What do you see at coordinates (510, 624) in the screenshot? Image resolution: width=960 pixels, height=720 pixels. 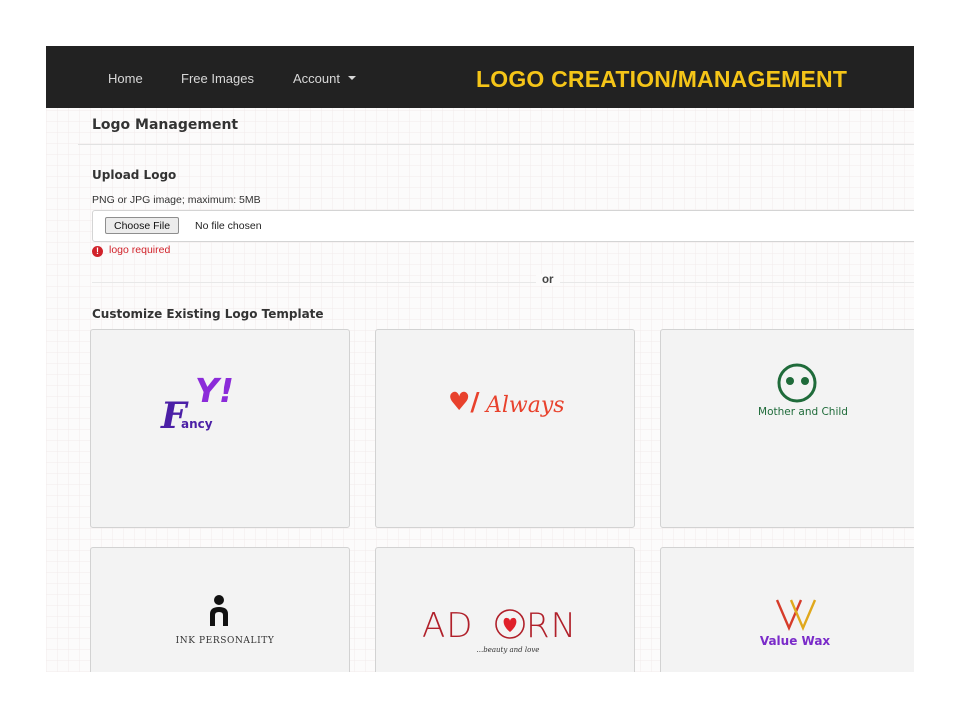 I see `heart-o-icon` at bounding box center [510, 624].